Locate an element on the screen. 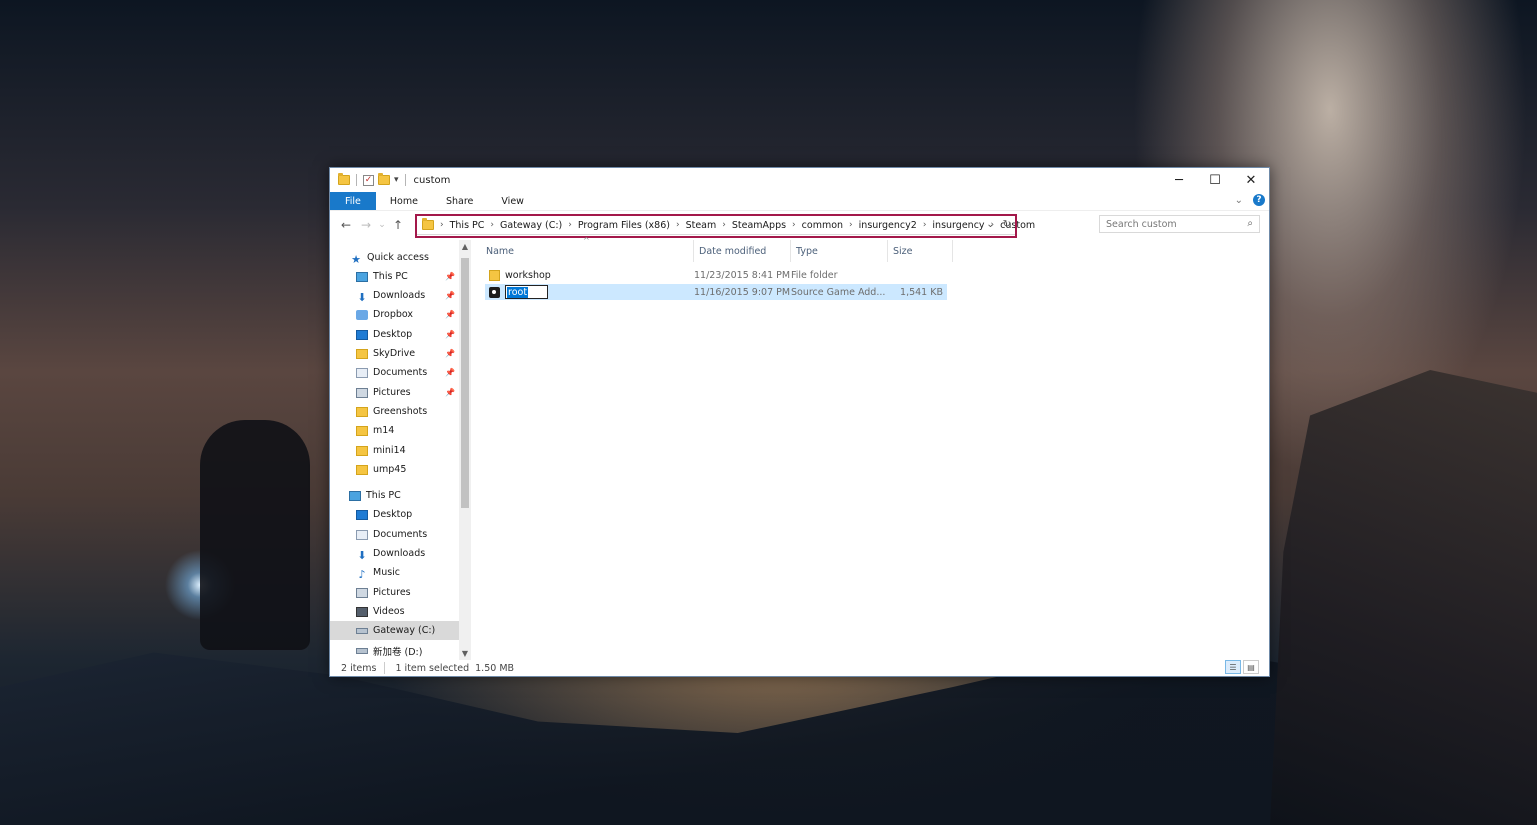 This screenshot has width=1537, height=825. nav-item-documents: Documents 📌 is located at coordinates (394, 372).